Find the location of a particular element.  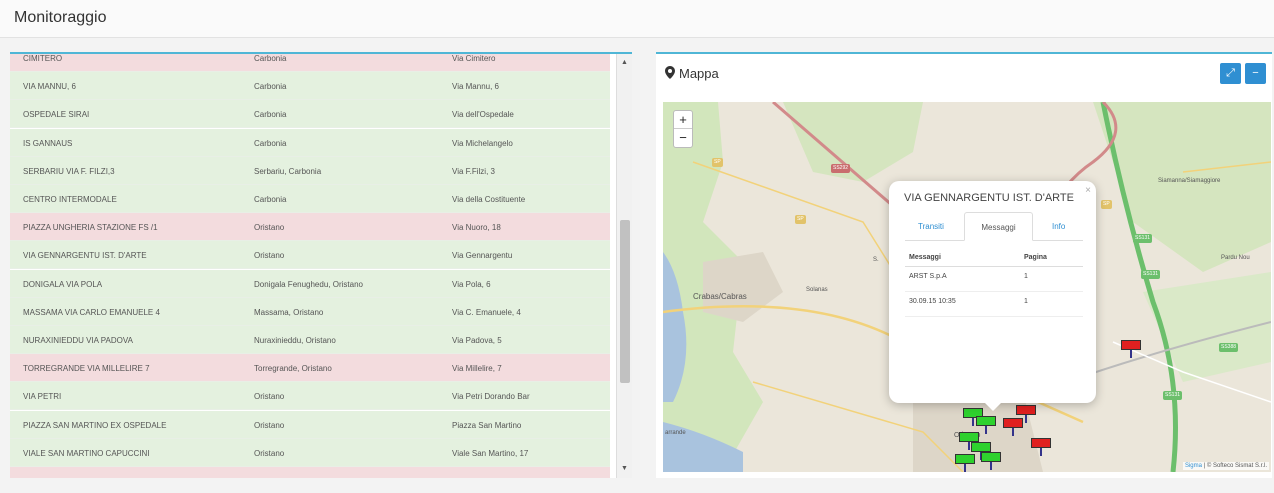

stop-address-cell: Via Michelangelo is located at coordinates (482, 143).